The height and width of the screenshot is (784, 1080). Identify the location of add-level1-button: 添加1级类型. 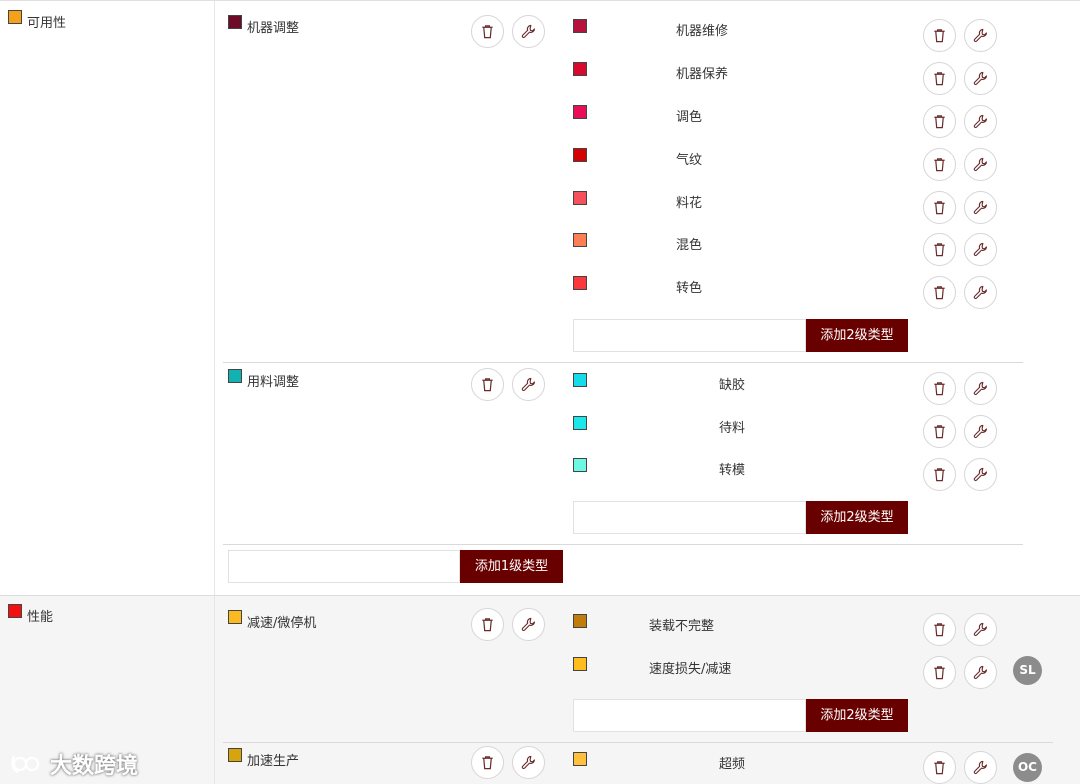
(511, 566).